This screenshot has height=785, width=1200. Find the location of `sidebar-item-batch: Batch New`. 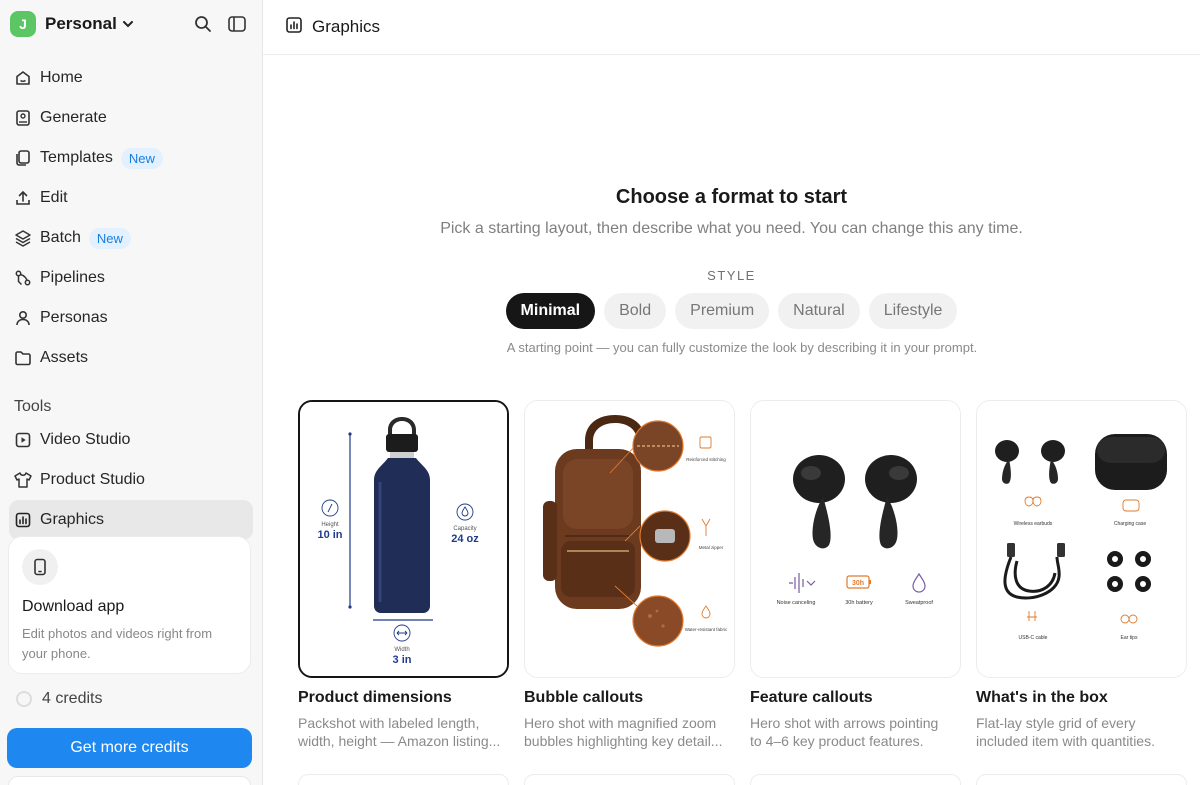

sidebar-item-batch: Batch New is located at coordinates (131, 238).